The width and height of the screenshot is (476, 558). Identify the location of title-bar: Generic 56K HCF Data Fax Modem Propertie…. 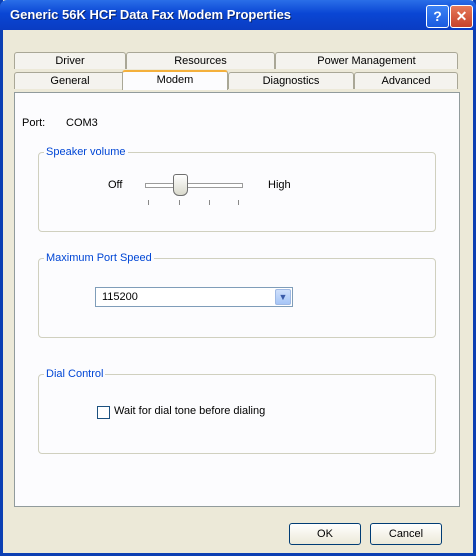
(238, 15).